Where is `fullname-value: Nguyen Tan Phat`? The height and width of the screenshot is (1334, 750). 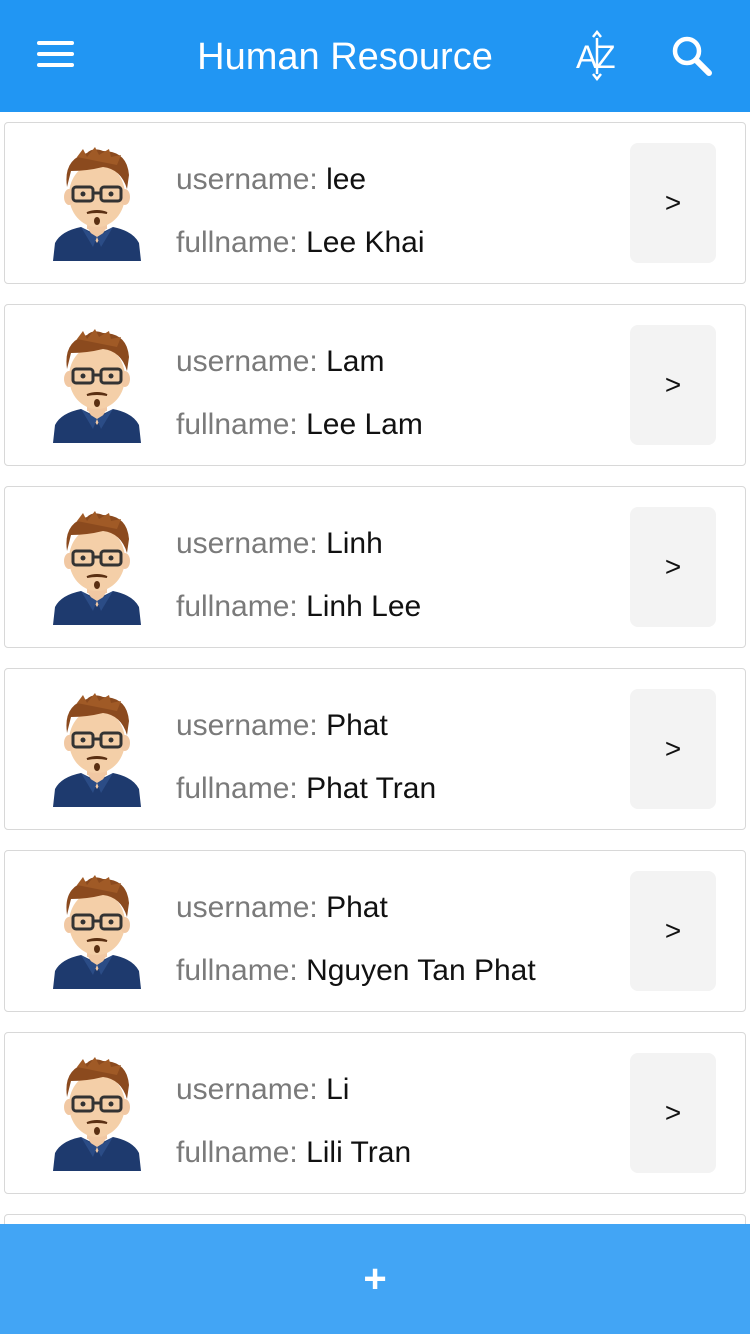 fullname-value: Nguyen Tan Phat is located at coordinates (421, 970).